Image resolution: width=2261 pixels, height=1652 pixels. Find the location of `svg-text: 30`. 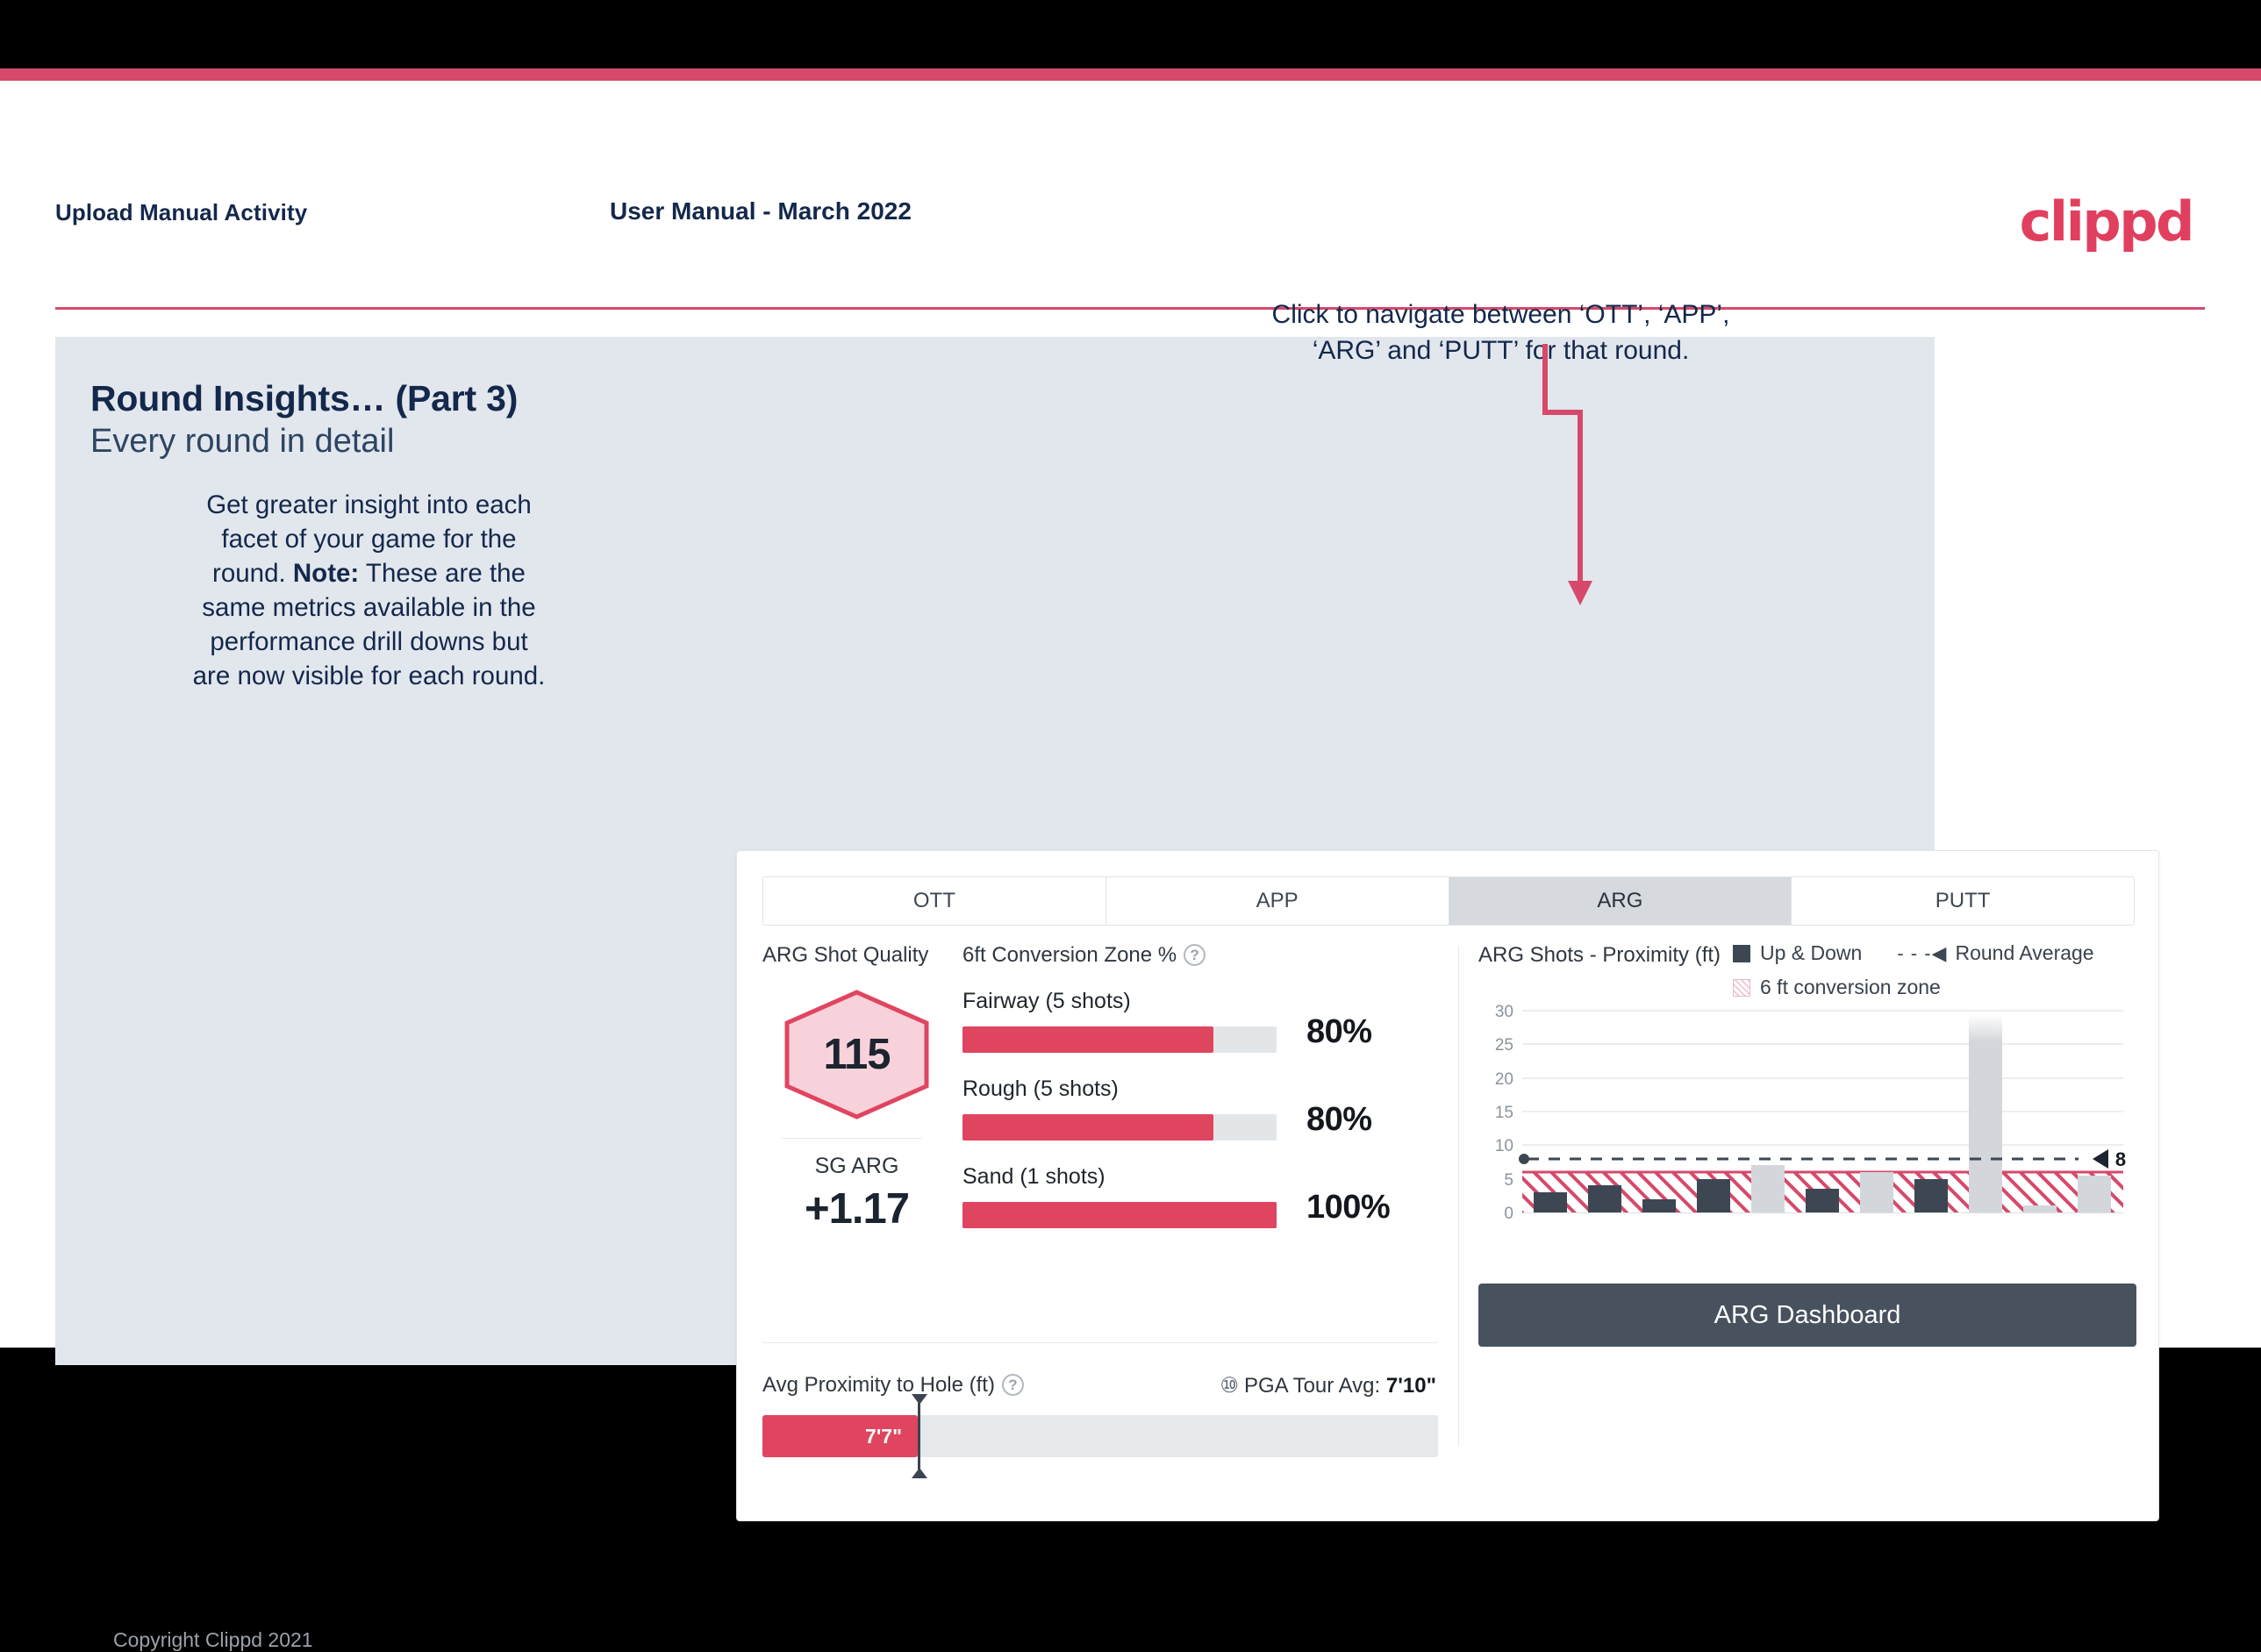

svg-text: 30 is located at coordinates (1504, 1012).